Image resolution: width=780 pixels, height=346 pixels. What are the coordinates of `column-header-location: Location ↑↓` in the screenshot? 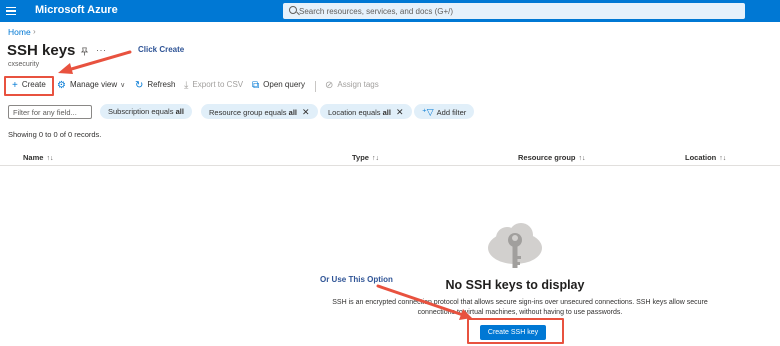 It's located at (705, 157).